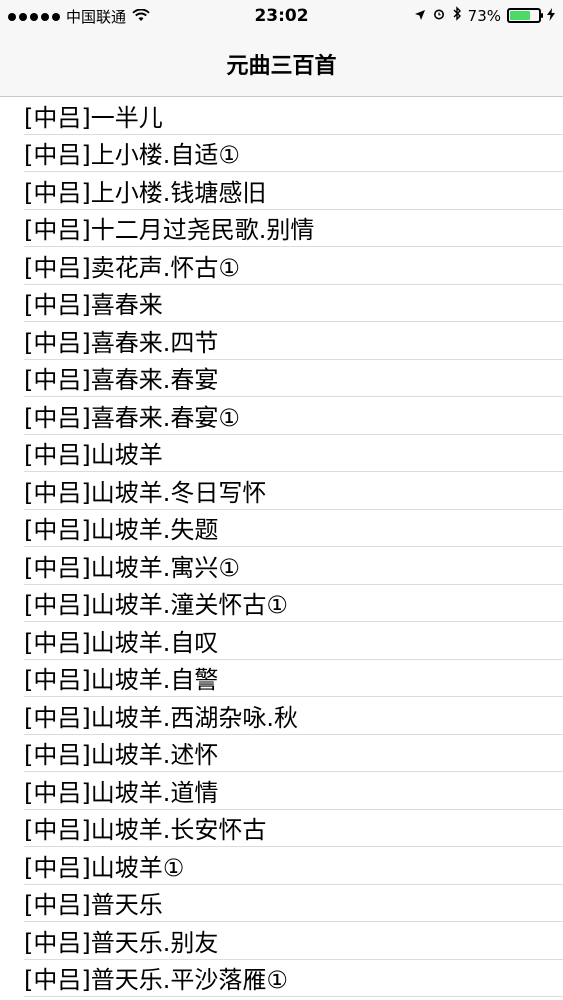 The height and width of the screenshot is (1000, 563). What do you see at coordinates (520, 15) in the screenshot?
I see `battery-fill` at bounding box center [520, 15].